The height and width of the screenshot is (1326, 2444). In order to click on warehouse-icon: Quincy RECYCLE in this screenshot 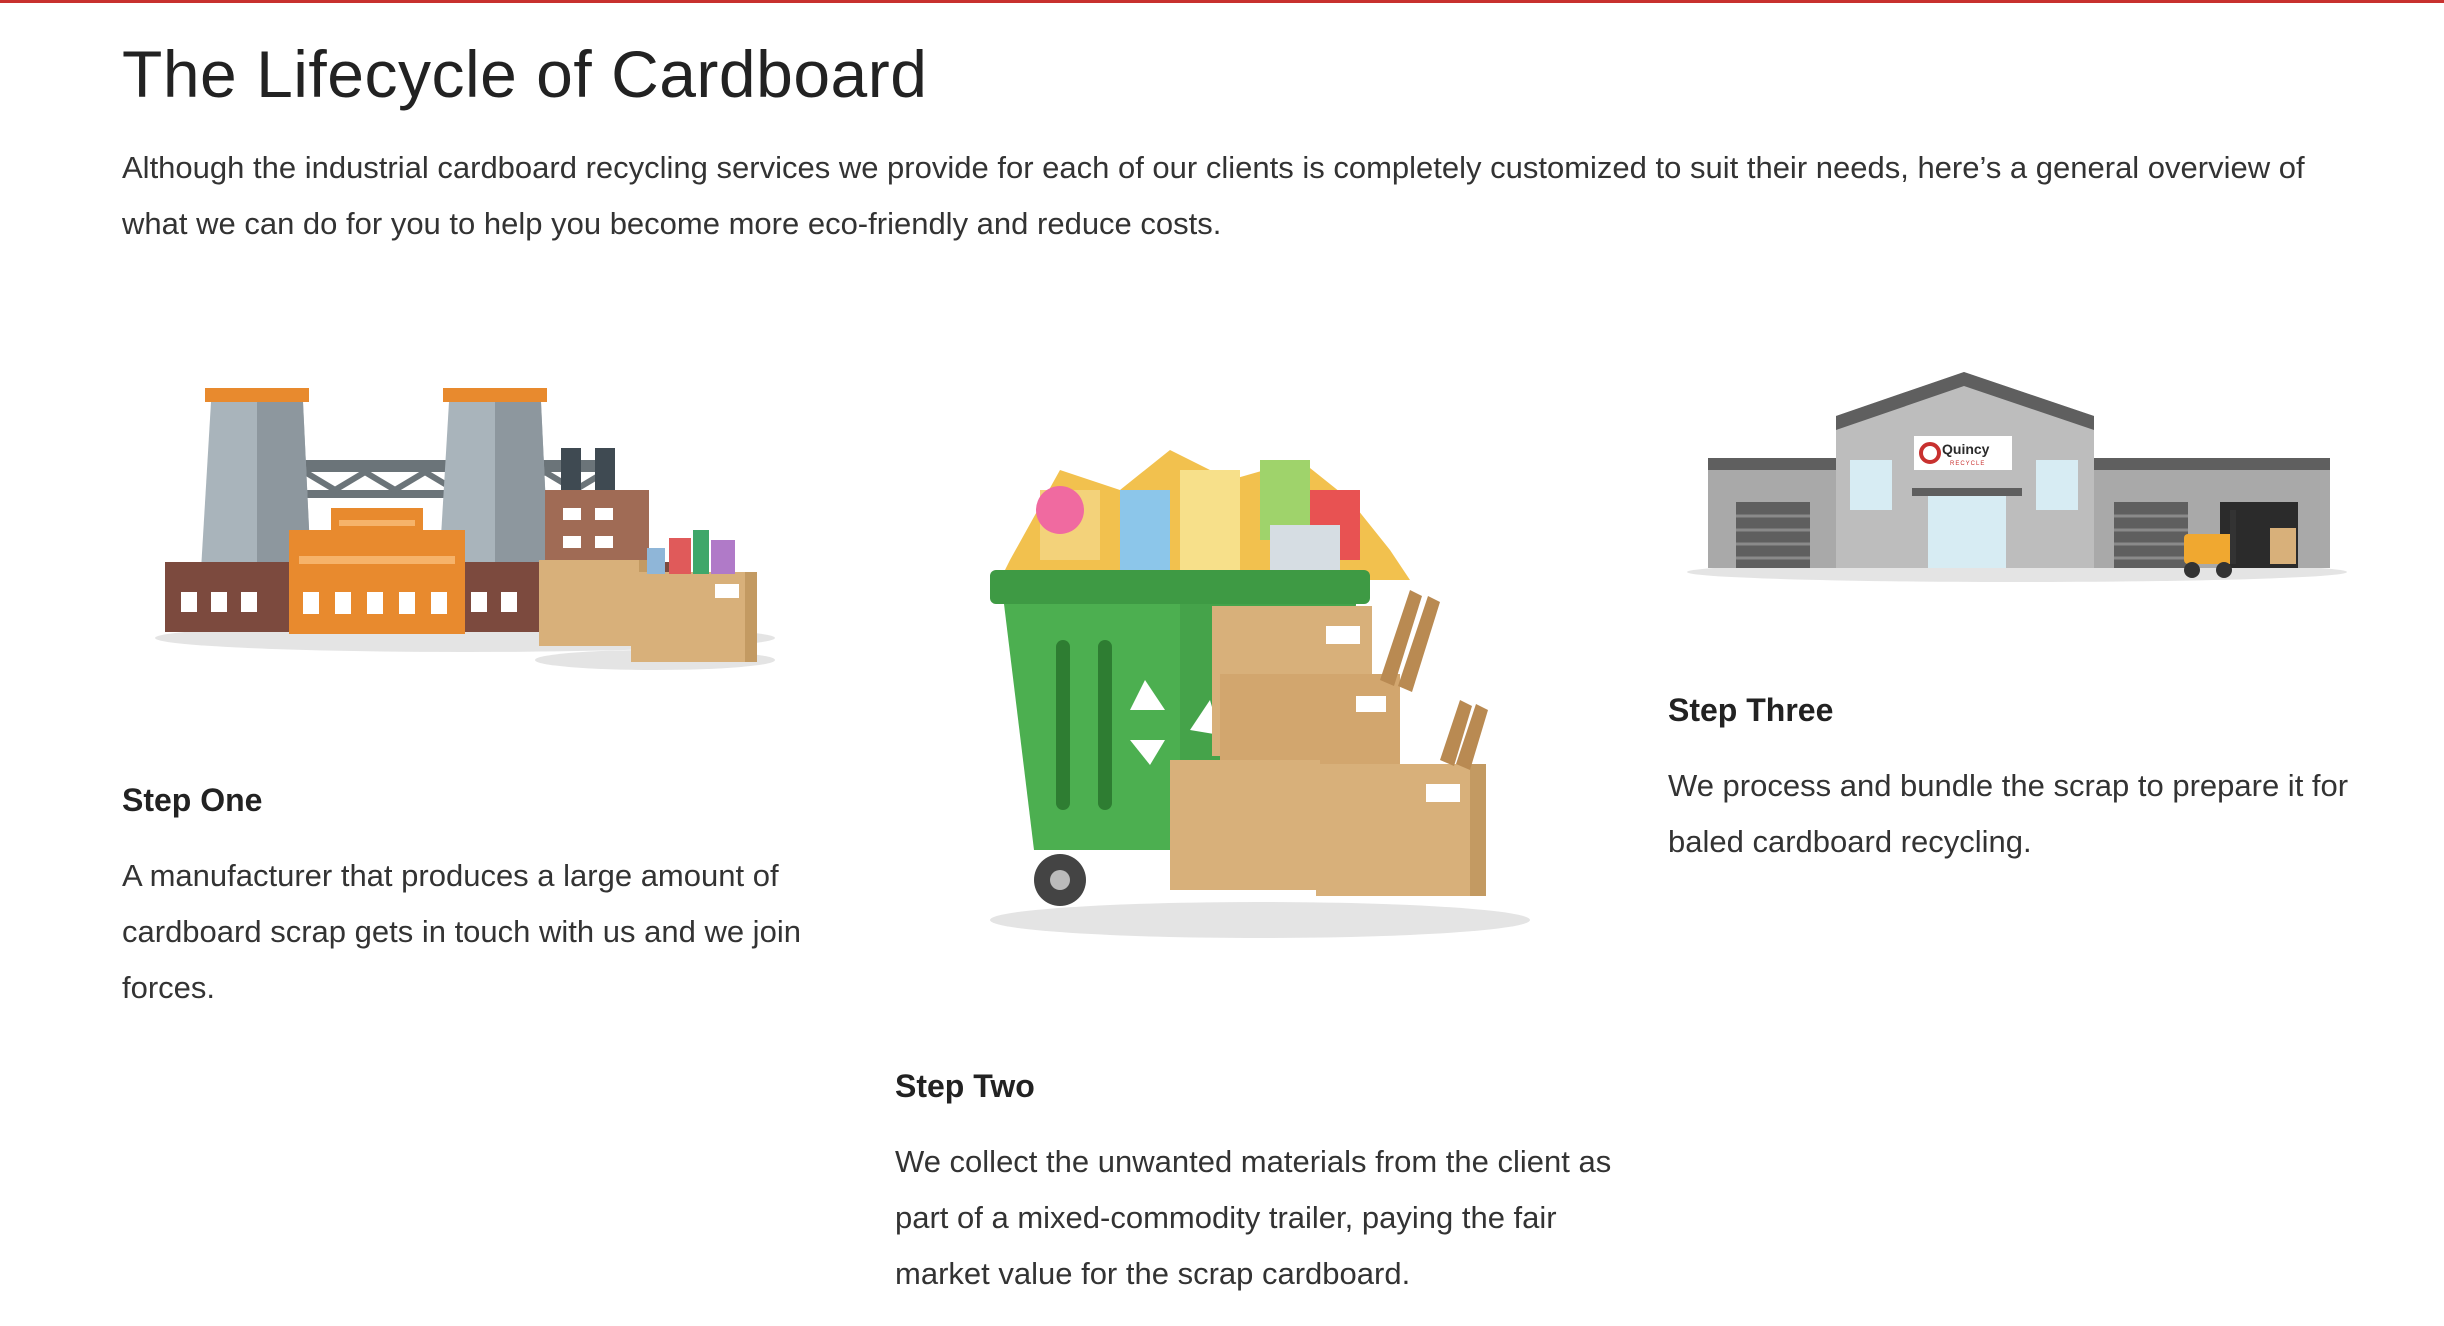, I will do `click(2017, 477)`.